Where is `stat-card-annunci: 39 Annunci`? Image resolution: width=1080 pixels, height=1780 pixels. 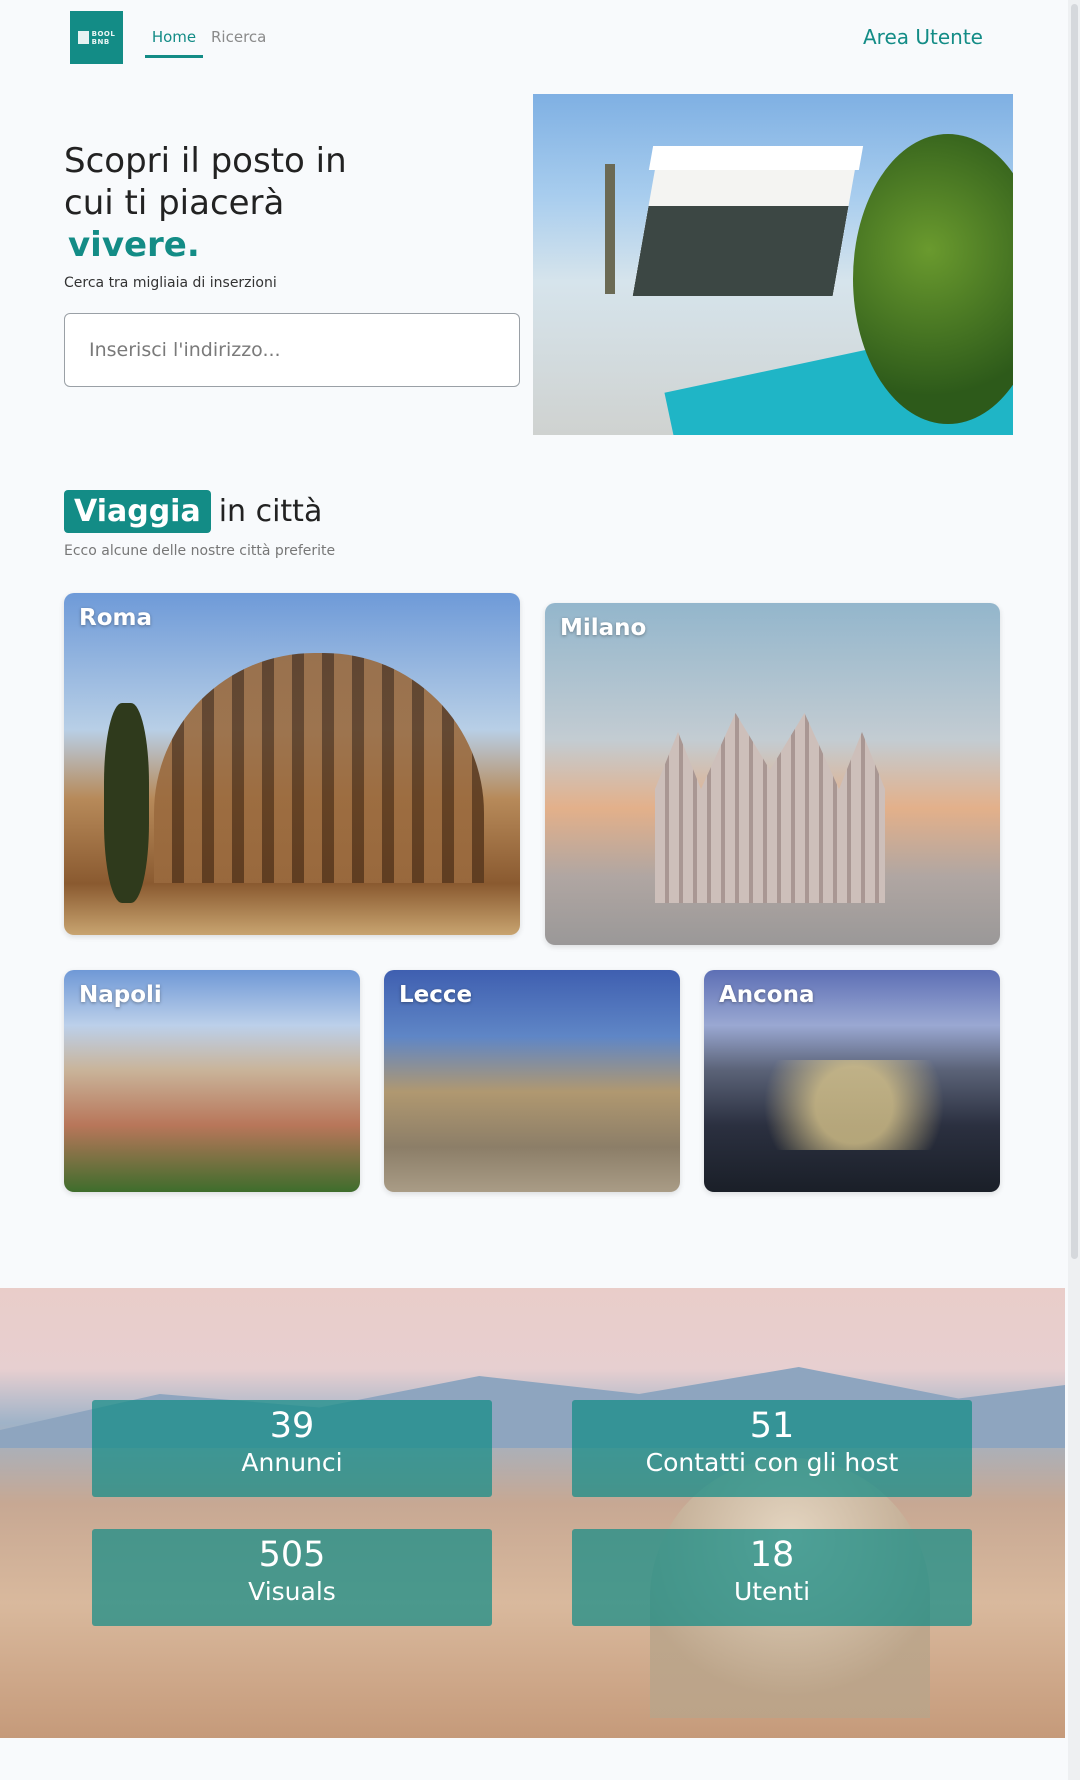 stat-card-annunci: 39 Annunci is located at coordinates (292, 1448).